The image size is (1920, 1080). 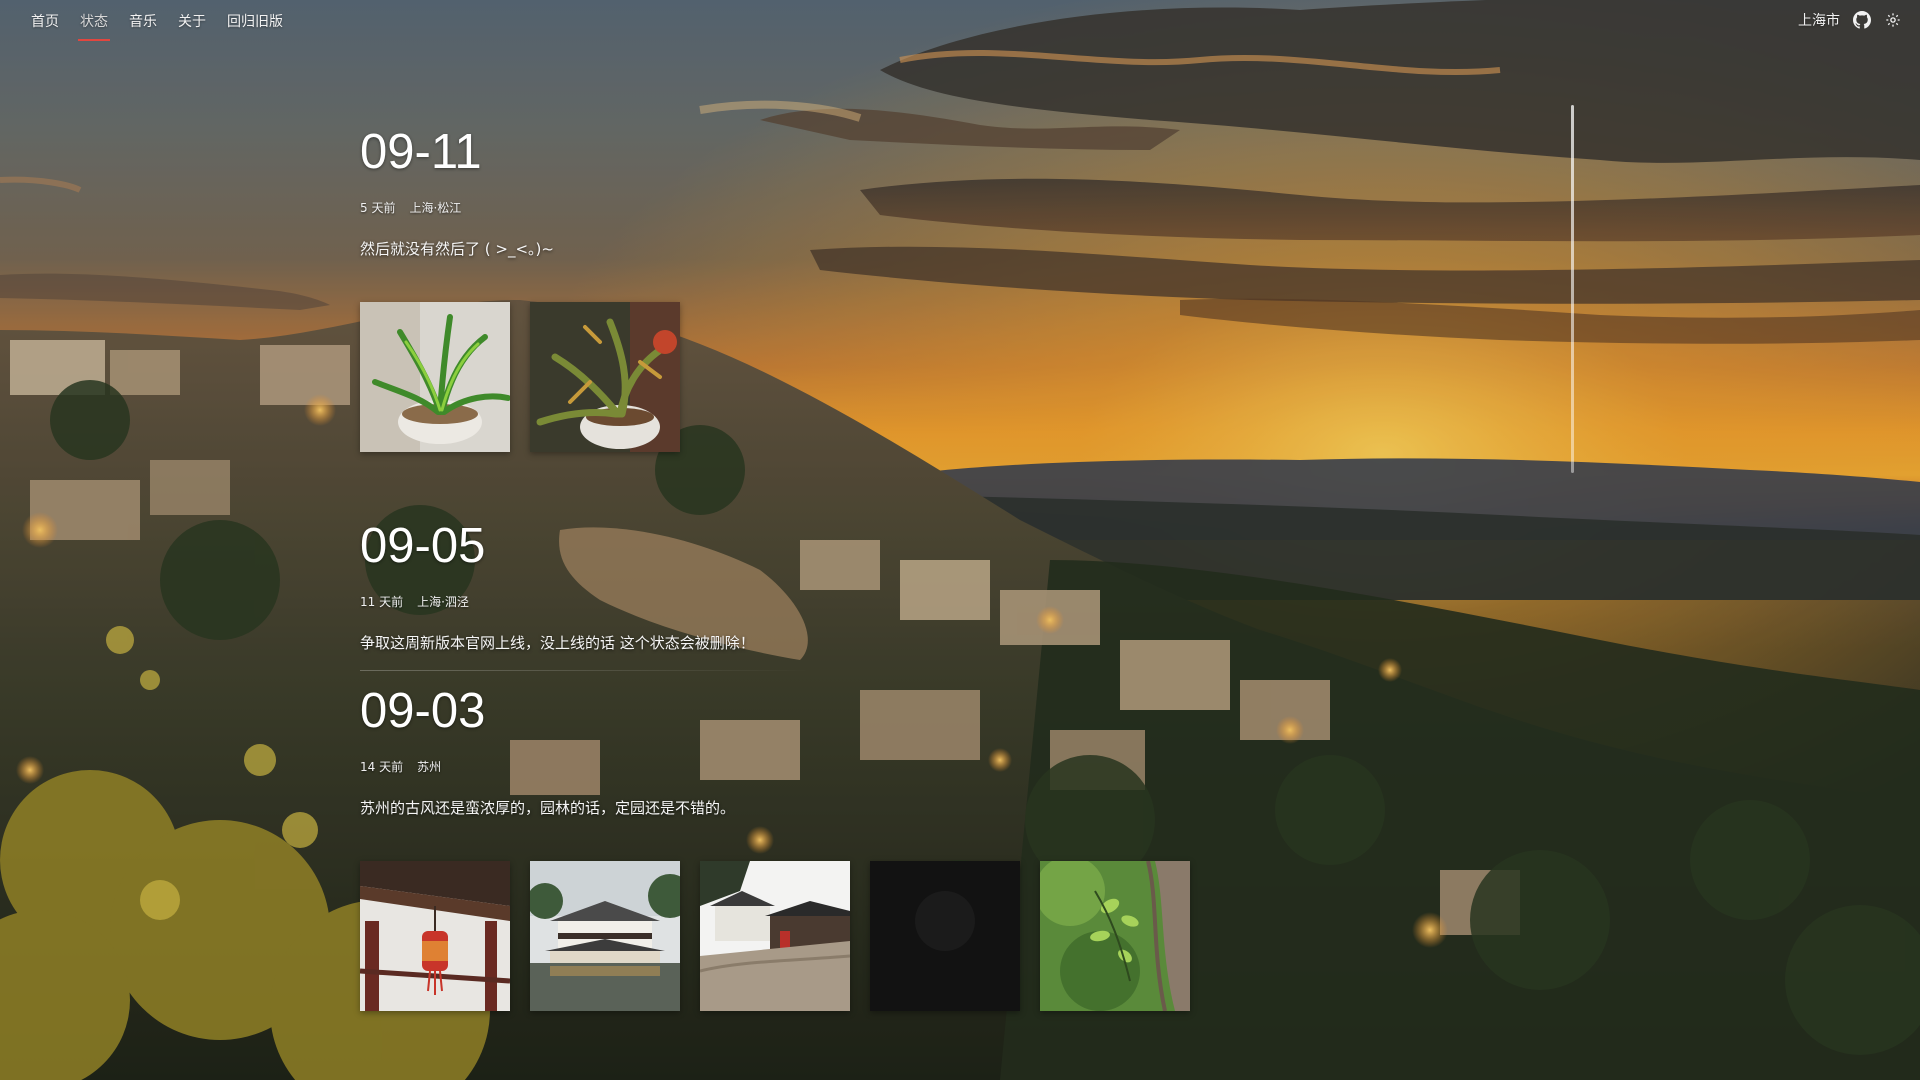 I want to click on post-date: 09-05, so click(x=423, y=546).